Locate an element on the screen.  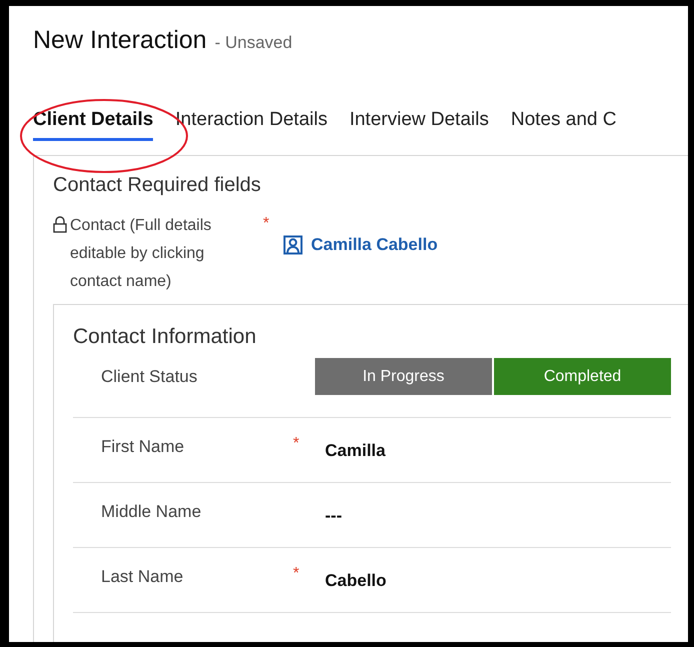
section-title: Contact Required fields is located at coordinates (157, 185).